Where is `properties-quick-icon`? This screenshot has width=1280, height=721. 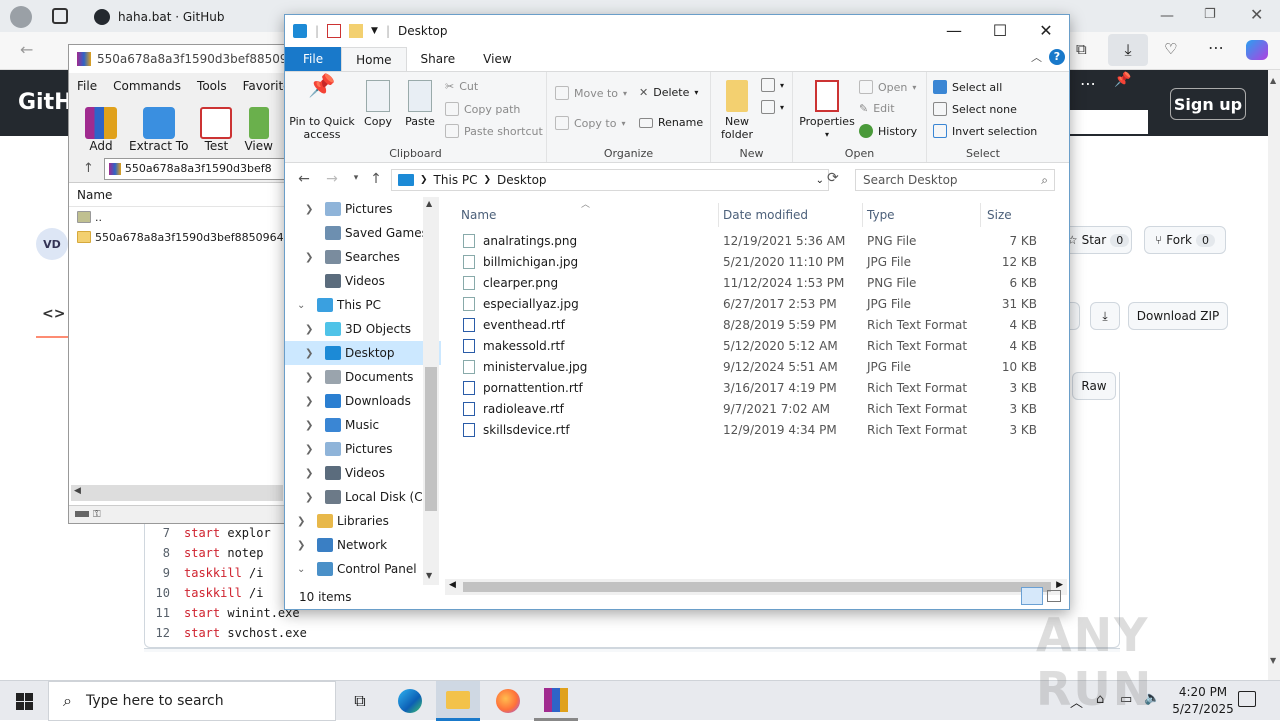 properties-quick-icon is located at coordinates (334, 31).